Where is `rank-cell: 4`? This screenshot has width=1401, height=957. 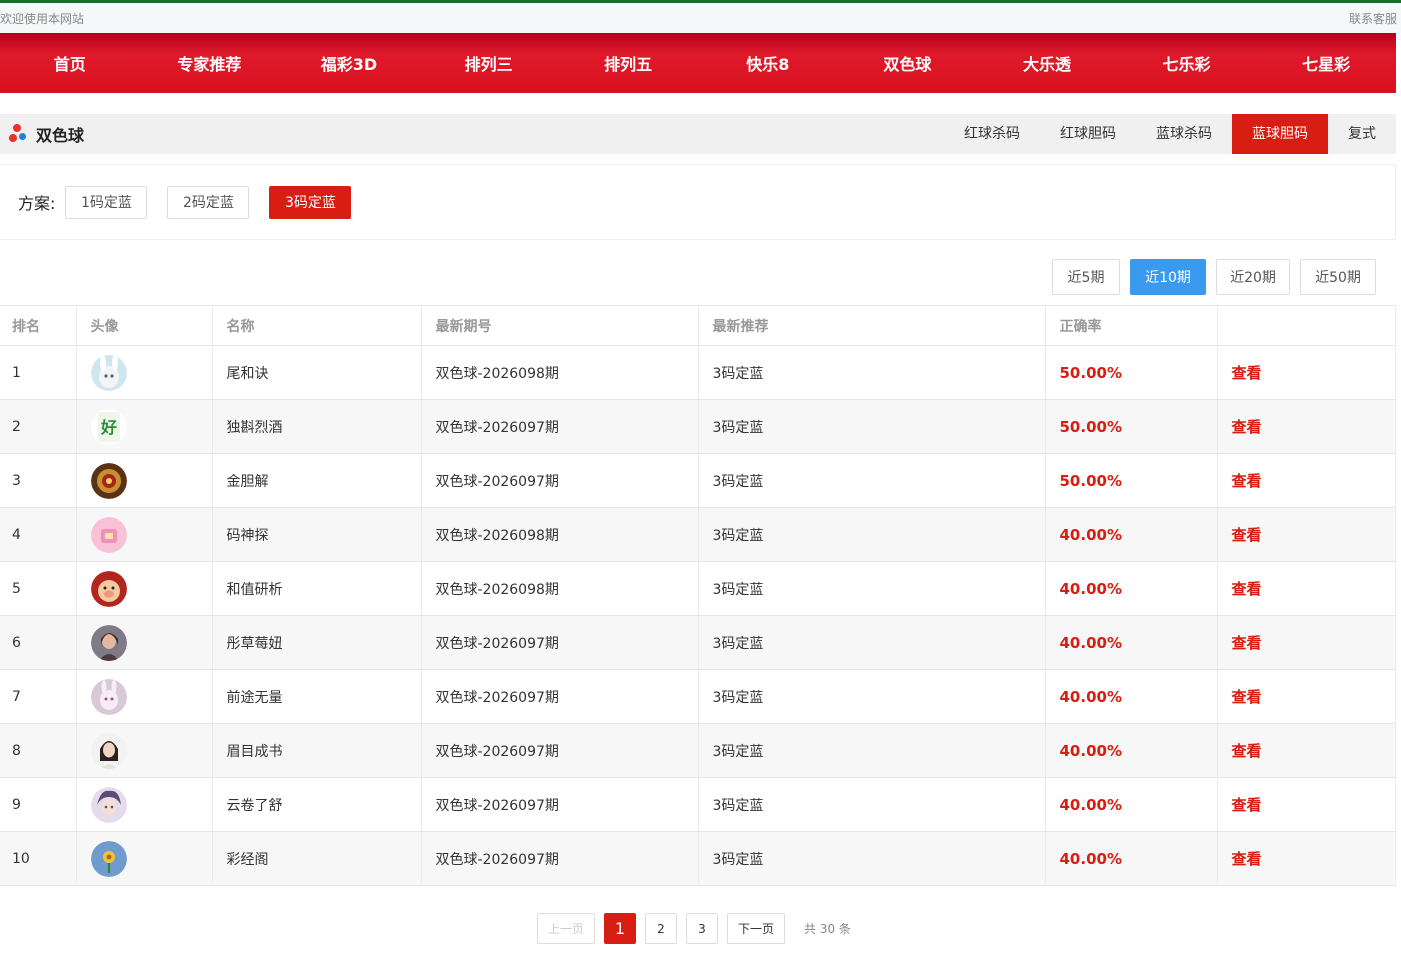 rank-cell: 4 is located at coordinates (38, 534).